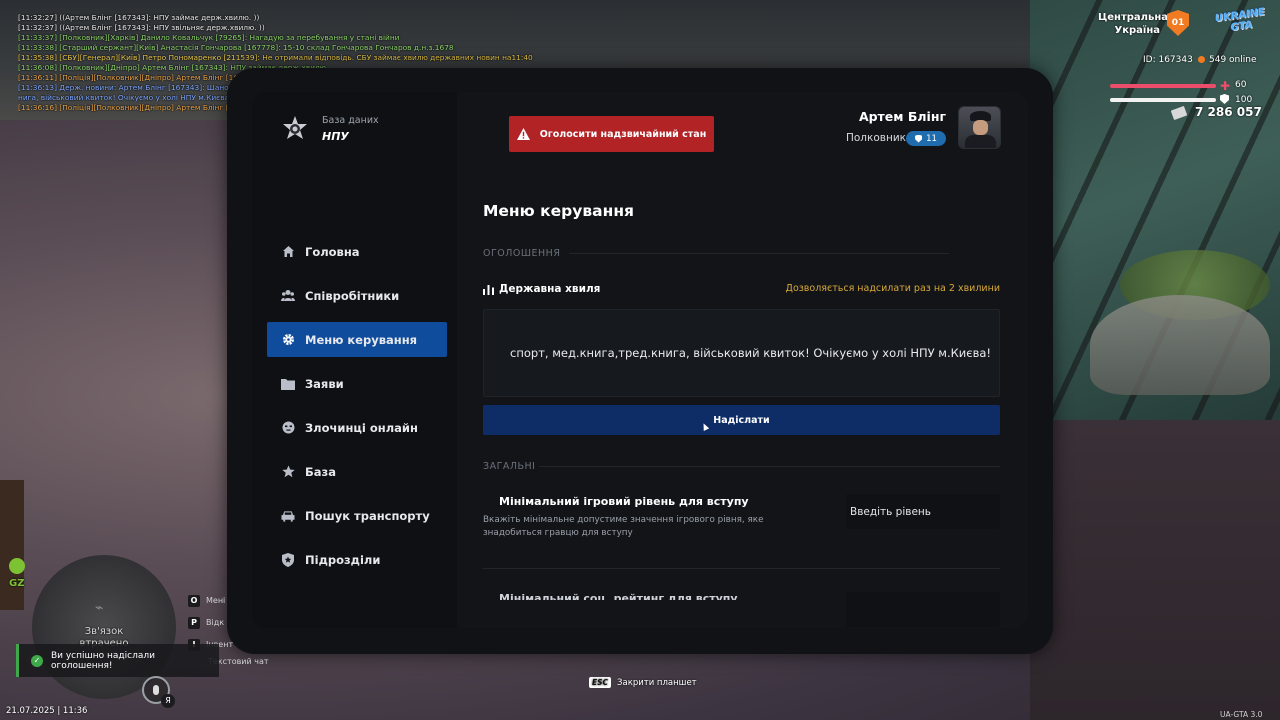 This screenshot has height=720, width=1280. Describe the element at coordinates (17, 583) in the screenshot. I see `greenzone-label: GZ` at that location.